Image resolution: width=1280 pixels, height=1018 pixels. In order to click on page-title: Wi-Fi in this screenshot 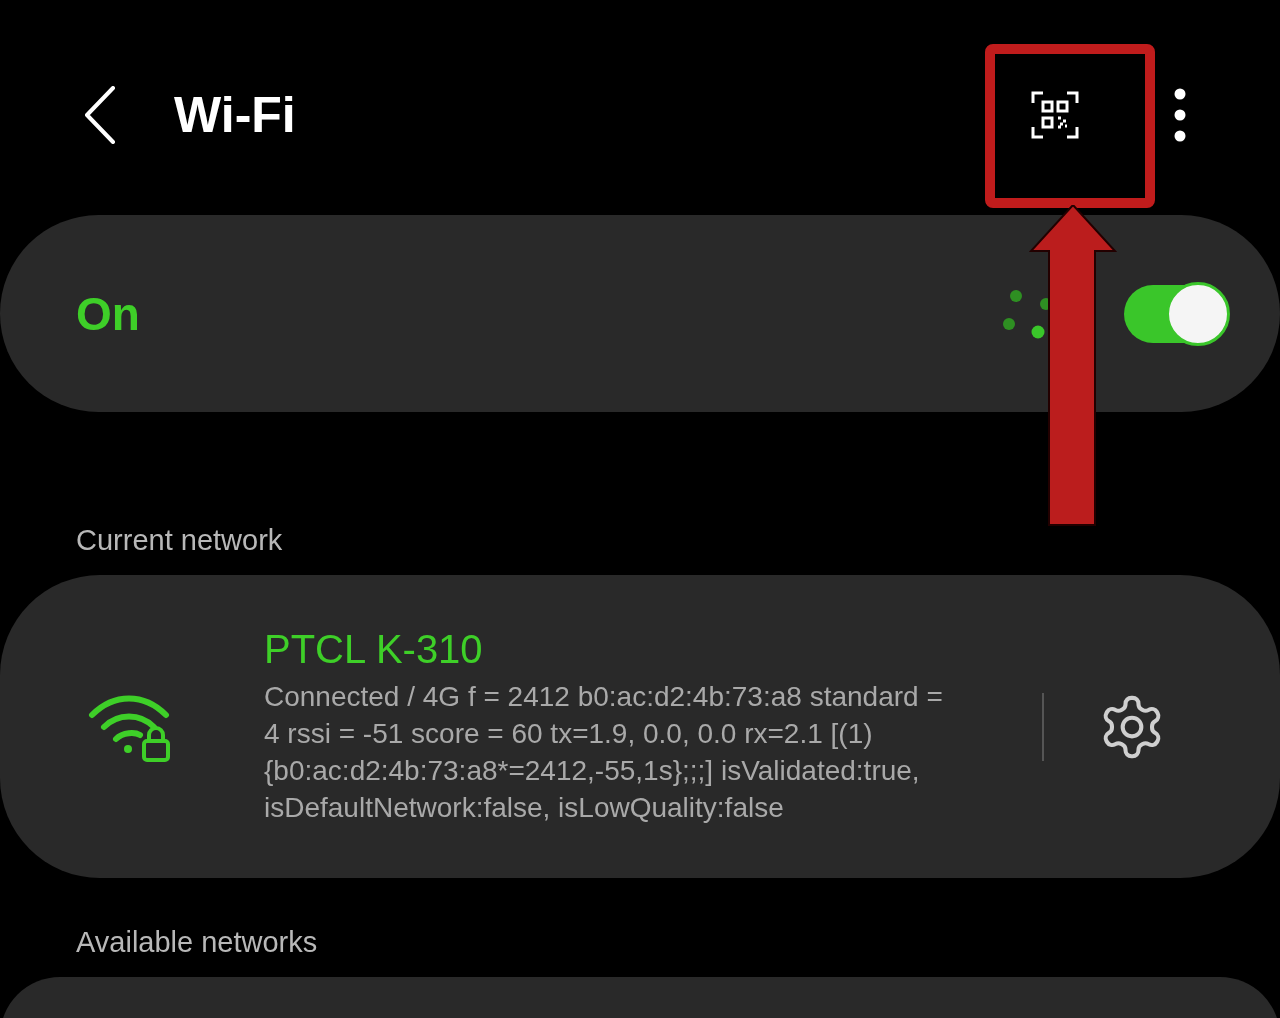, I will do `click(235, 115)`.